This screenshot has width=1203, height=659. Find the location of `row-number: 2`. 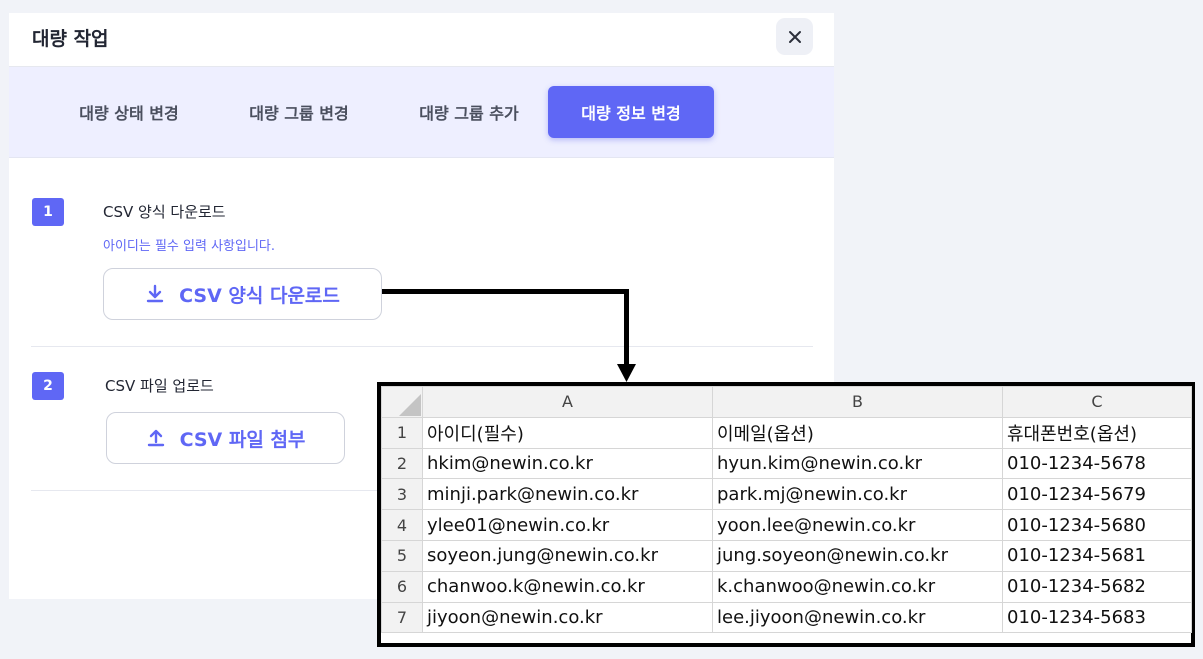

row-number: 2 is located at coordinates (402, 463).